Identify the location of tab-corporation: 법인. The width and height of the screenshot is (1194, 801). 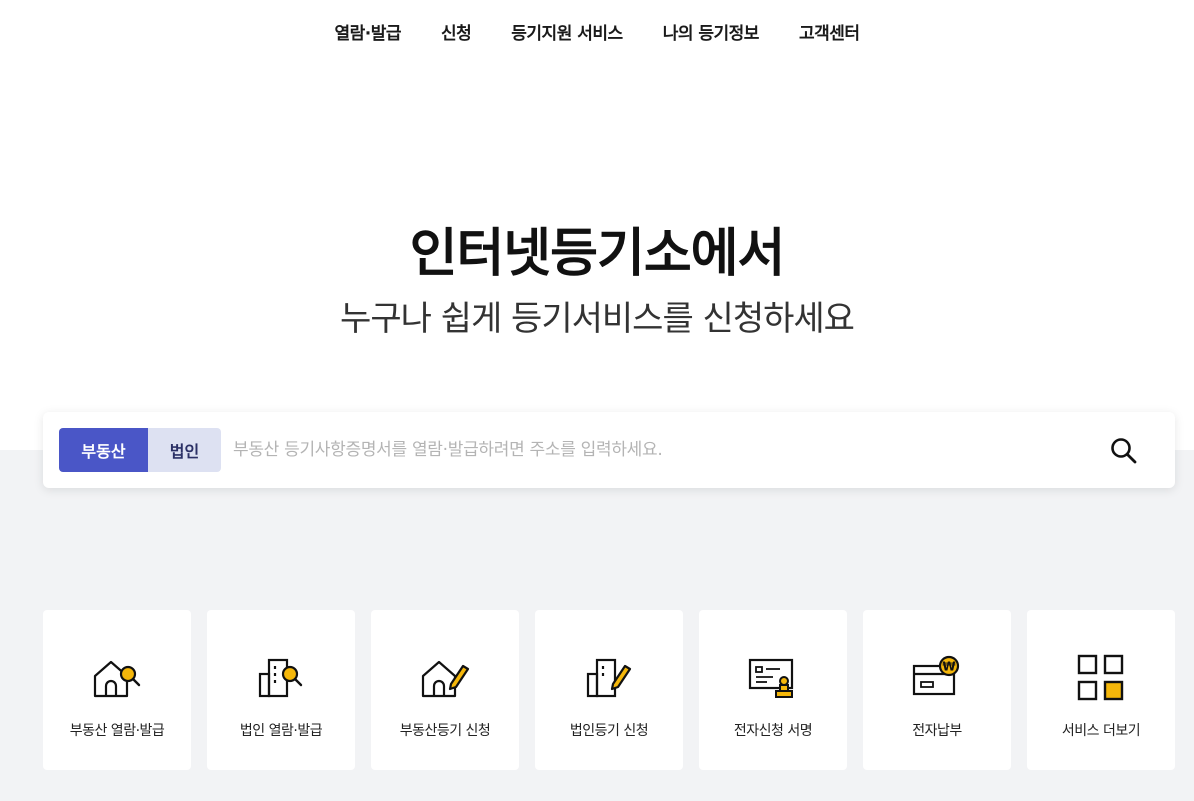
(184, 450).